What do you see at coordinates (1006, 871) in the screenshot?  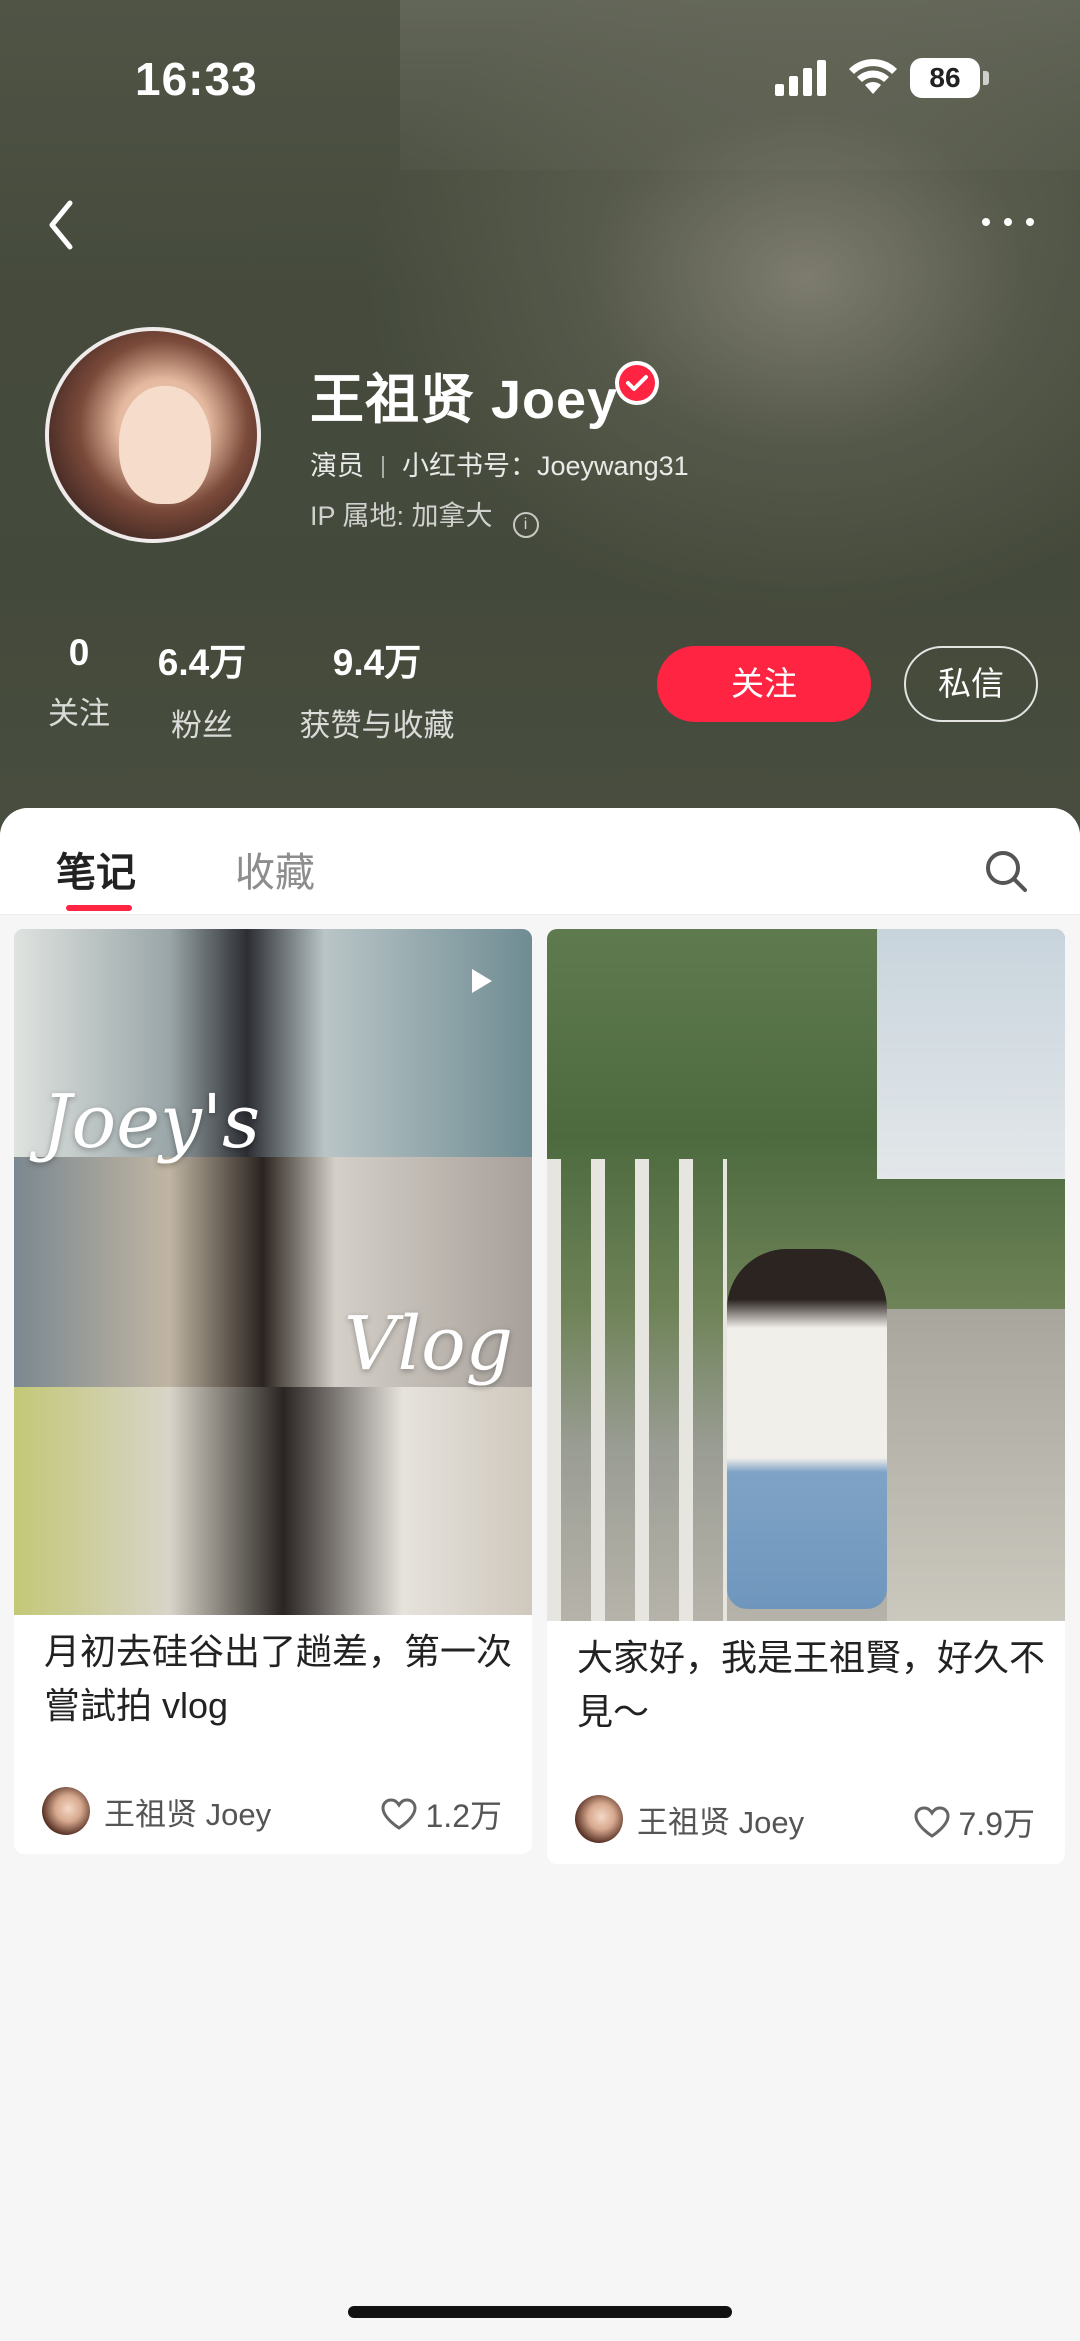 I see `search-icon` at bounding box center [1006, 871].